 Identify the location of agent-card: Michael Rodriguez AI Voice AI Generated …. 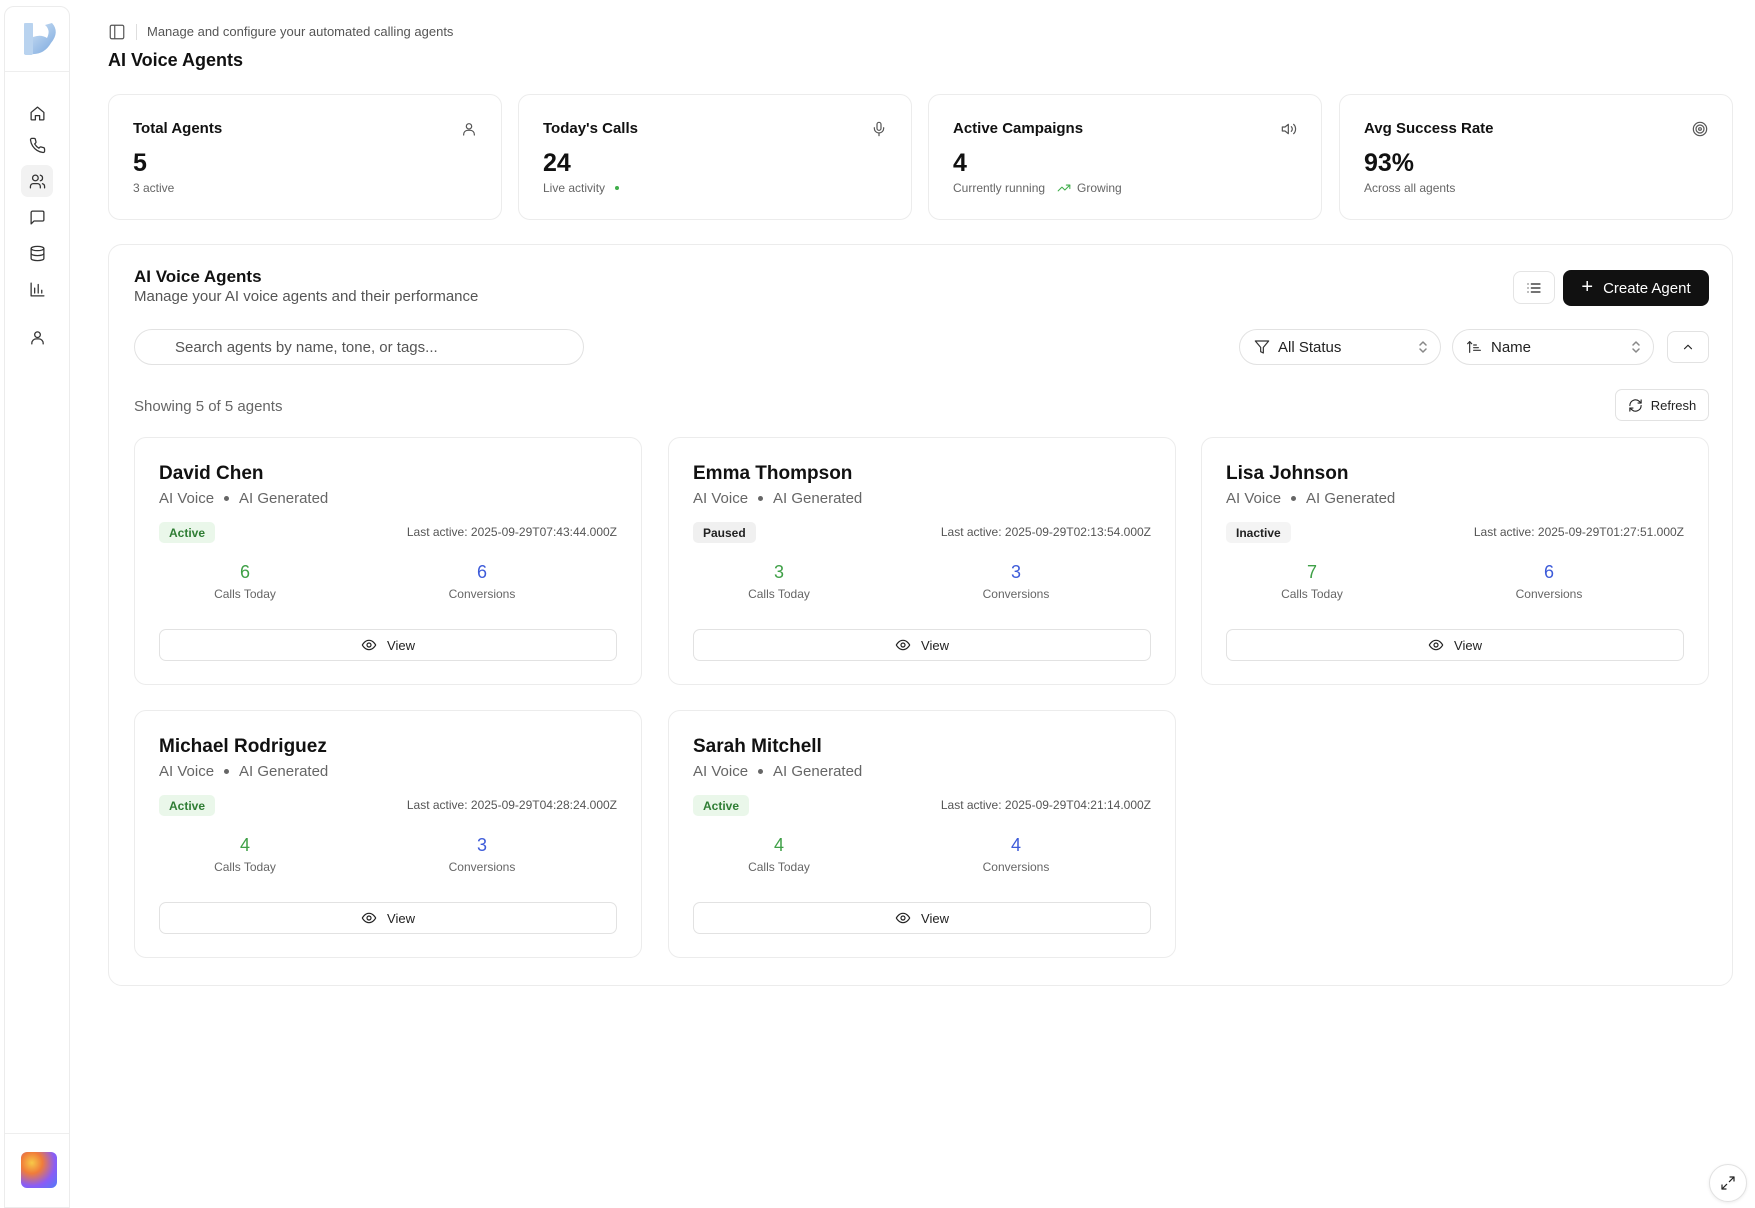
(388, 834).